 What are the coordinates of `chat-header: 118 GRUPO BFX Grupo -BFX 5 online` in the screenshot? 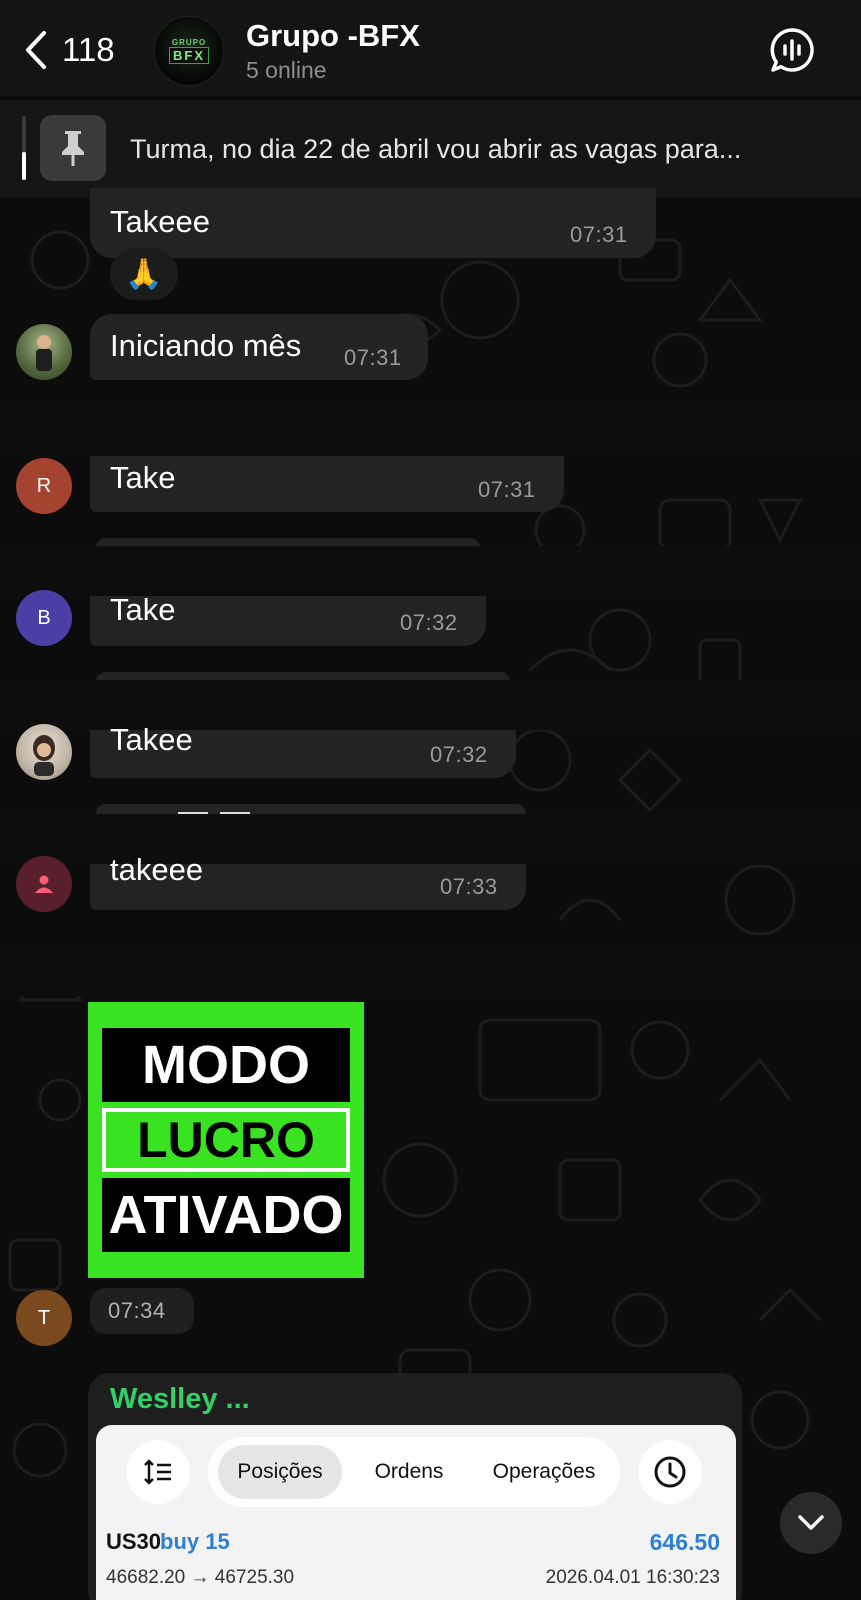 It's located at (430, 48).